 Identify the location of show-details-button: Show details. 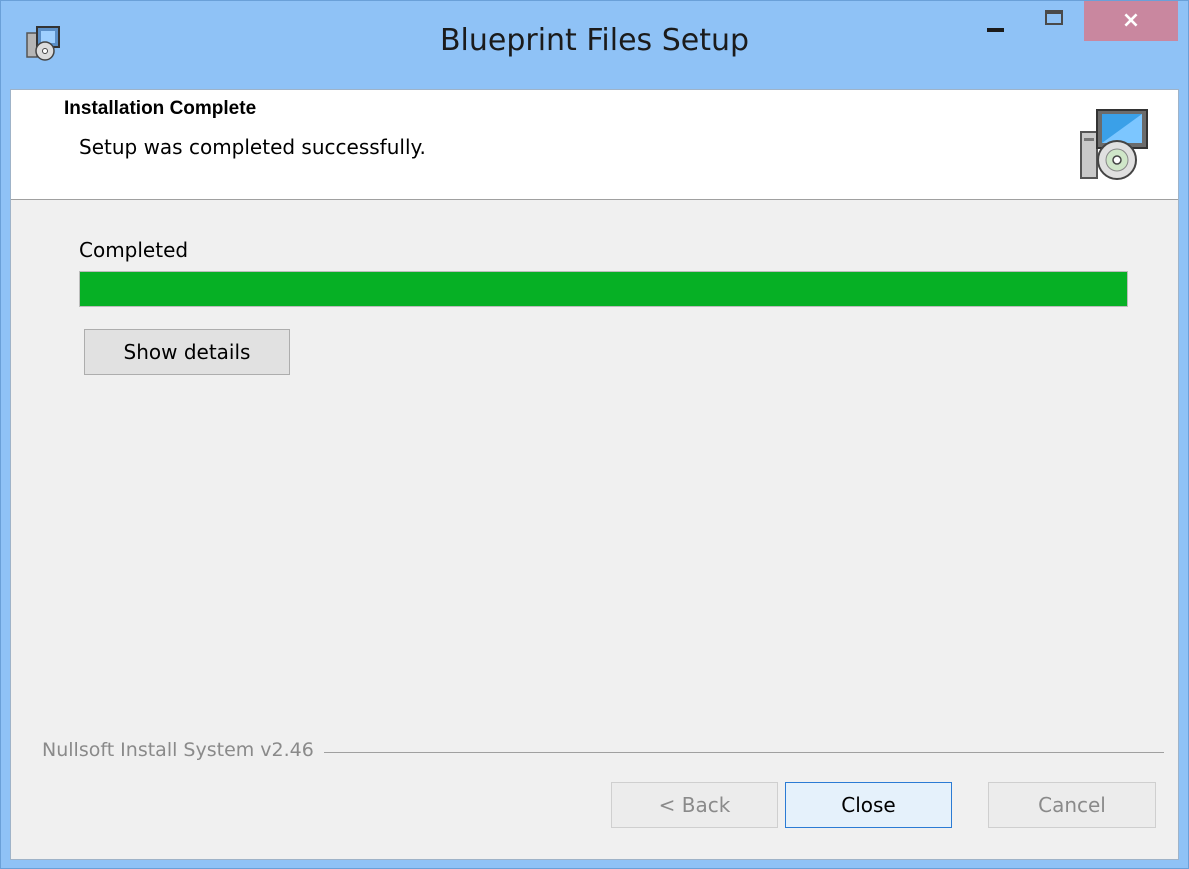
(187, 352).